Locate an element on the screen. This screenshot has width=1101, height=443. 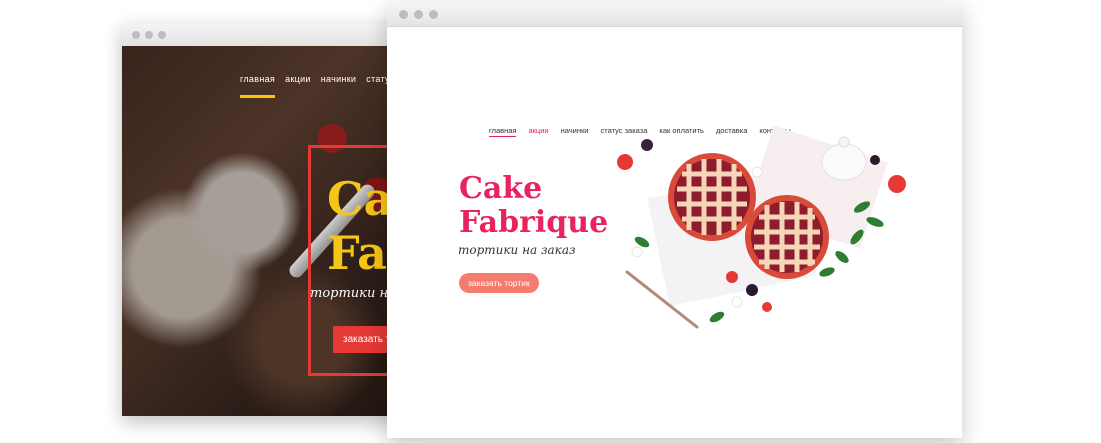
pie-large-filling is located at coordinates (712, 197).